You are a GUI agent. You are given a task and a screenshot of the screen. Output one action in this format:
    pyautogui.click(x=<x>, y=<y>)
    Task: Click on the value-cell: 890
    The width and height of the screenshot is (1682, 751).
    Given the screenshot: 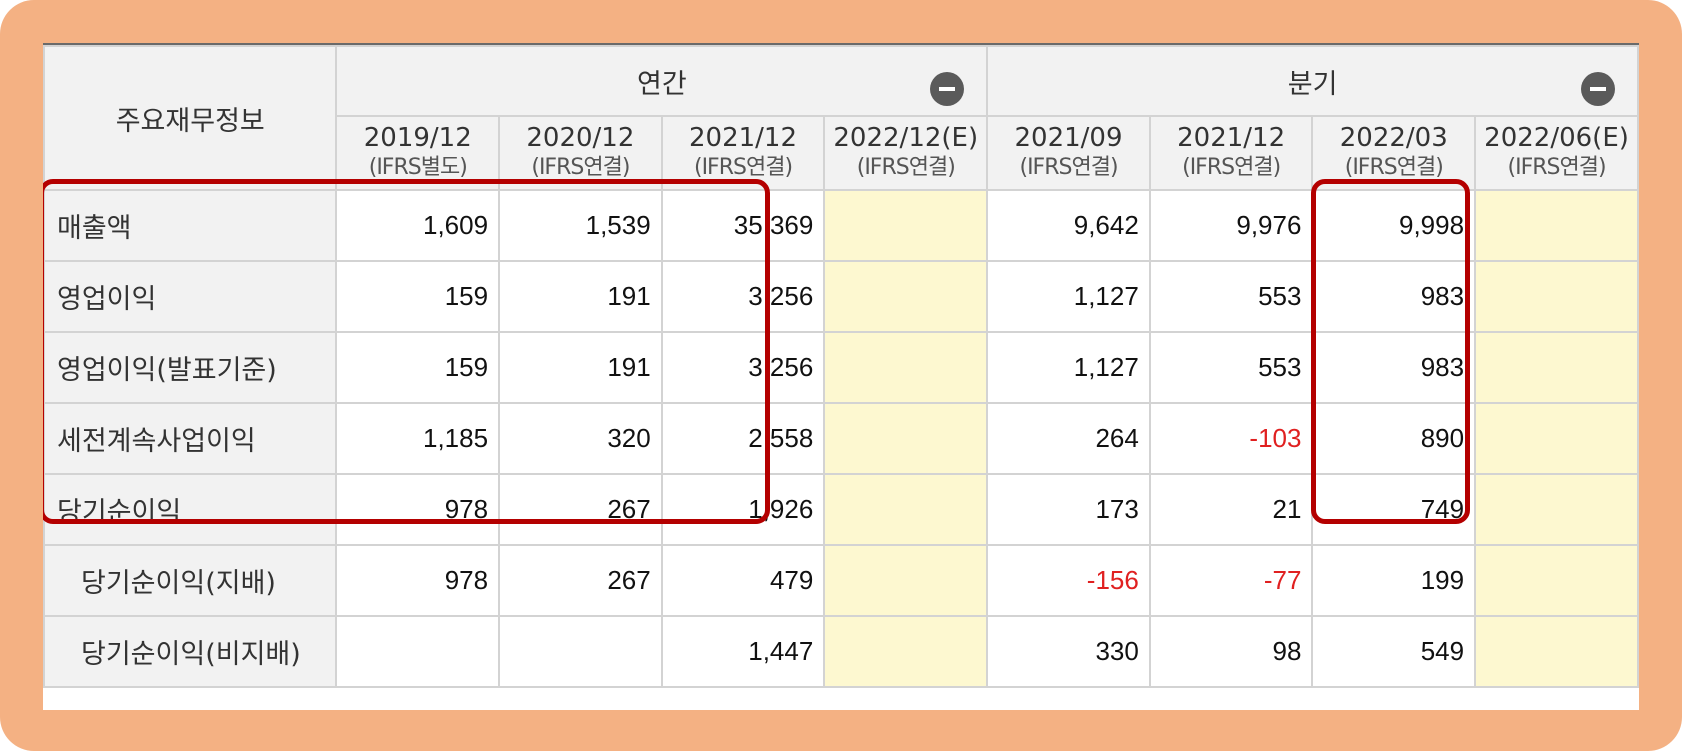 What is the action you would take?
    pyautogui.click(x=1394, y=438)
    